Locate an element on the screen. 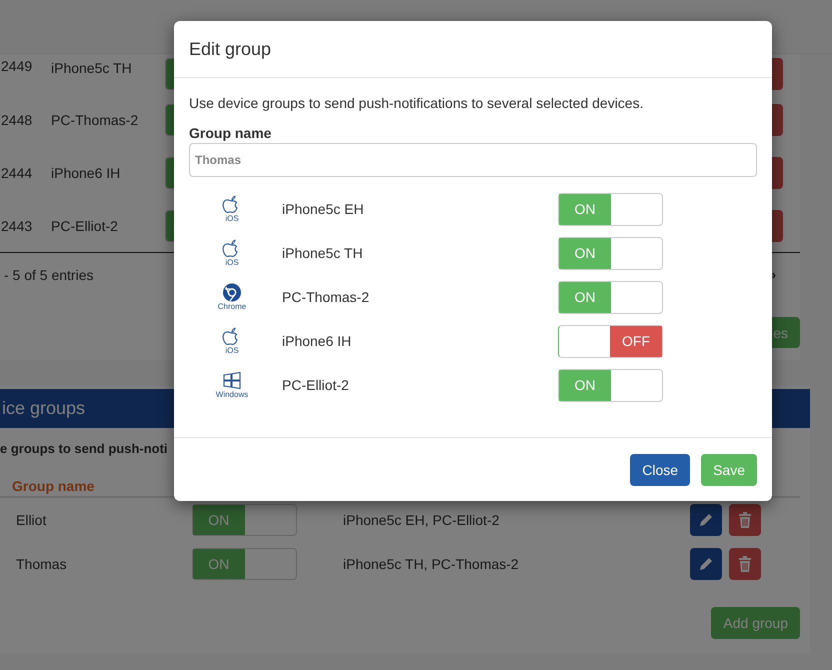 This screenshot has height=670, width=832. table-cell-text: PC-Elliot-2 is located at coordinates (85, 226).